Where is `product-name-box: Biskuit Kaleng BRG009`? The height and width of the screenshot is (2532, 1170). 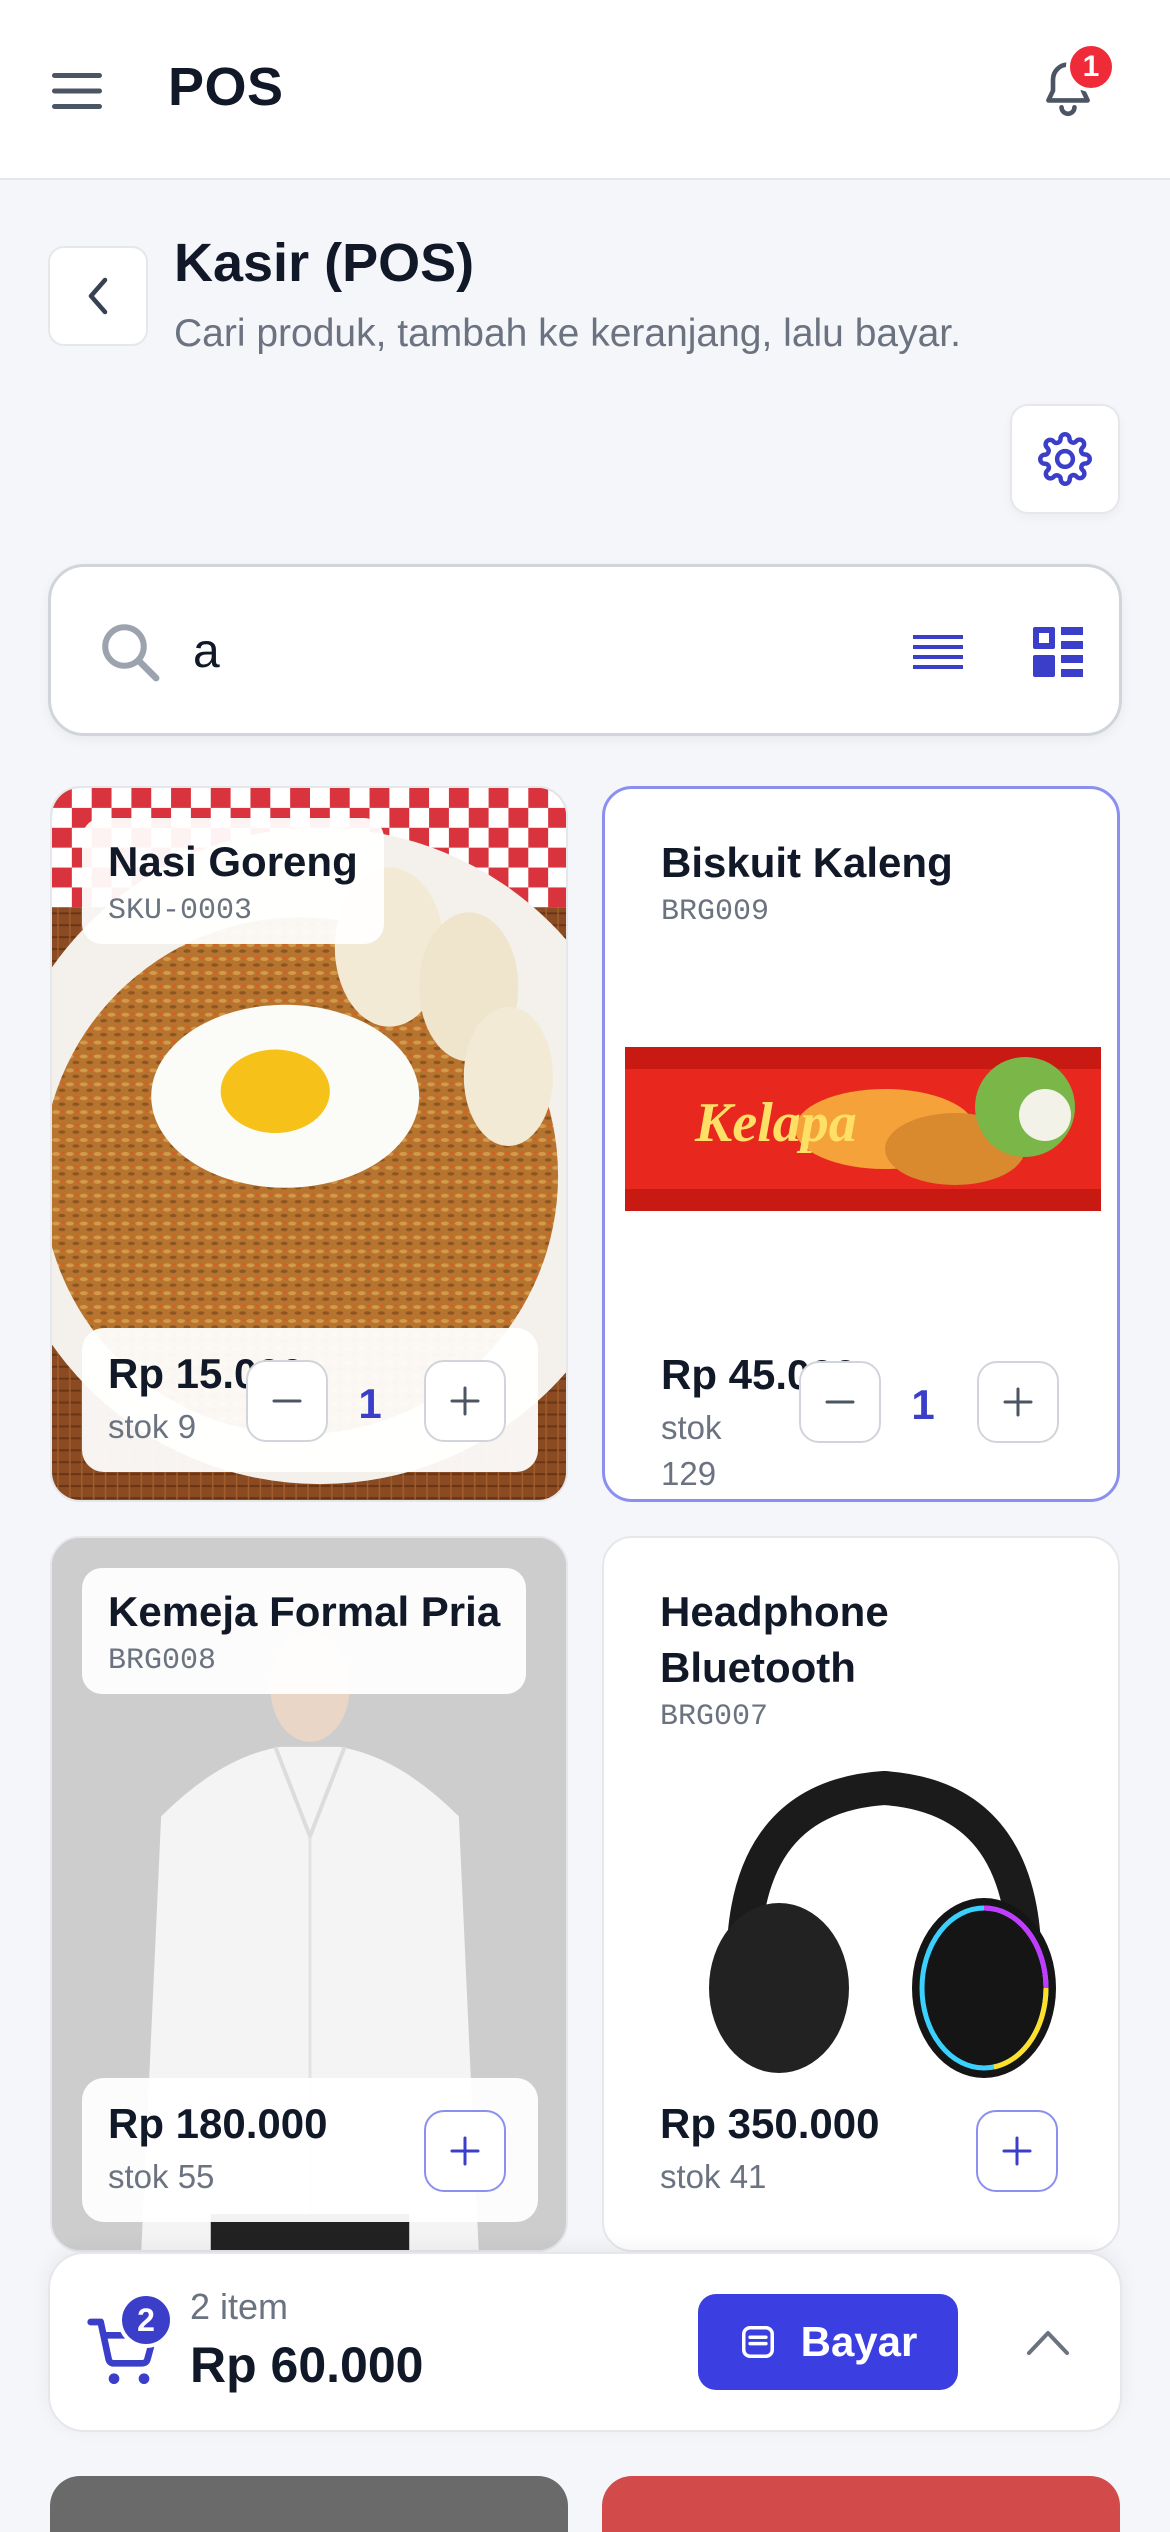
product-name-box: Biskuit Kaleng BRG009 is located at coordinates (807, 882).